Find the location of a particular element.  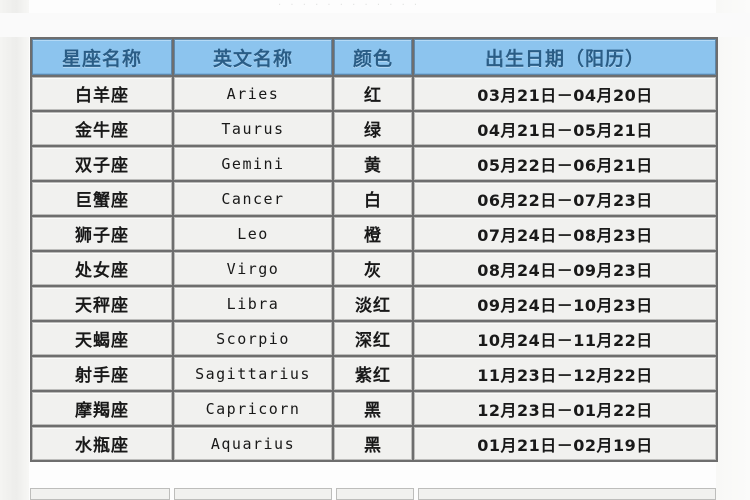

cell-color: 橙 is located at coordinates (373, 233).